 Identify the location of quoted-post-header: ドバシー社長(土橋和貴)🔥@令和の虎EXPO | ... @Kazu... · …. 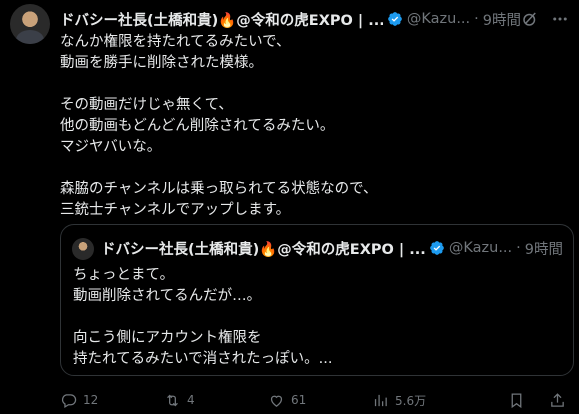
(332, 248).